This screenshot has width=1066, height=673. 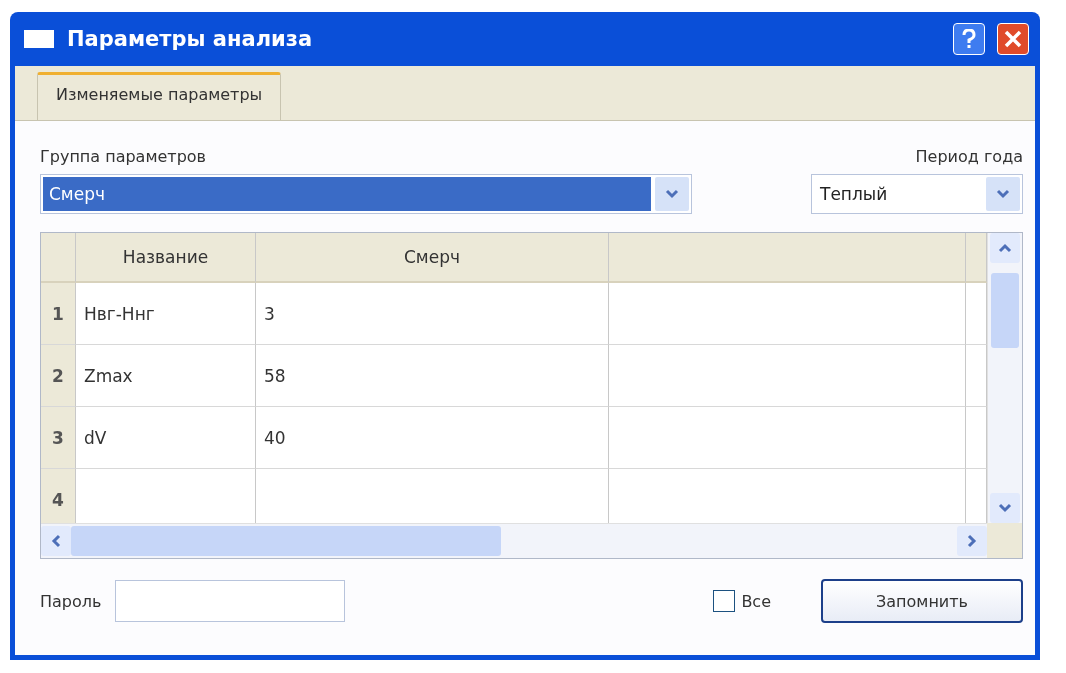 What do you see at coordinates (166, 376) in the screenshot?
I see `table-cell: Zmax` at bounding box center [166, 376].